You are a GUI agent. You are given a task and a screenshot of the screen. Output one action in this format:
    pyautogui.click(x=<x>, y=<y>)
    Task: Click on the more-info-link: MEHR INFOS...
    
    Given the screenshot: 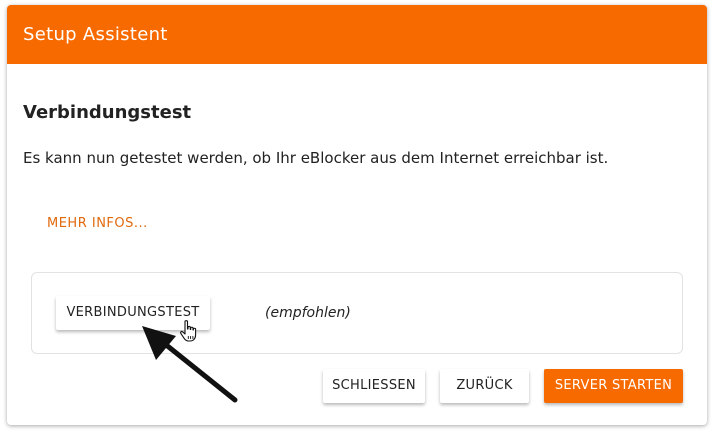 What is the action you would take?
    pyautogui.click(x=97, y=223)
    